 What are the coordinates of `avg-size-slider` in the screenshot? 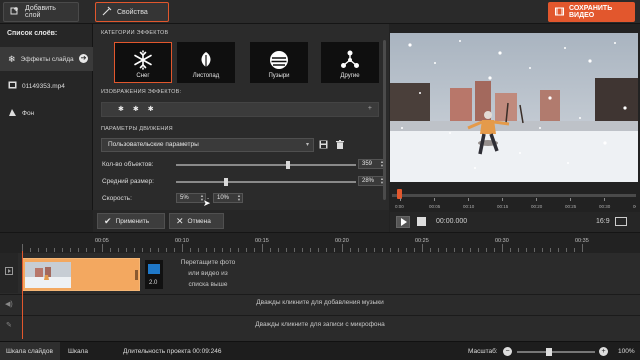 It's located at (266, 182).